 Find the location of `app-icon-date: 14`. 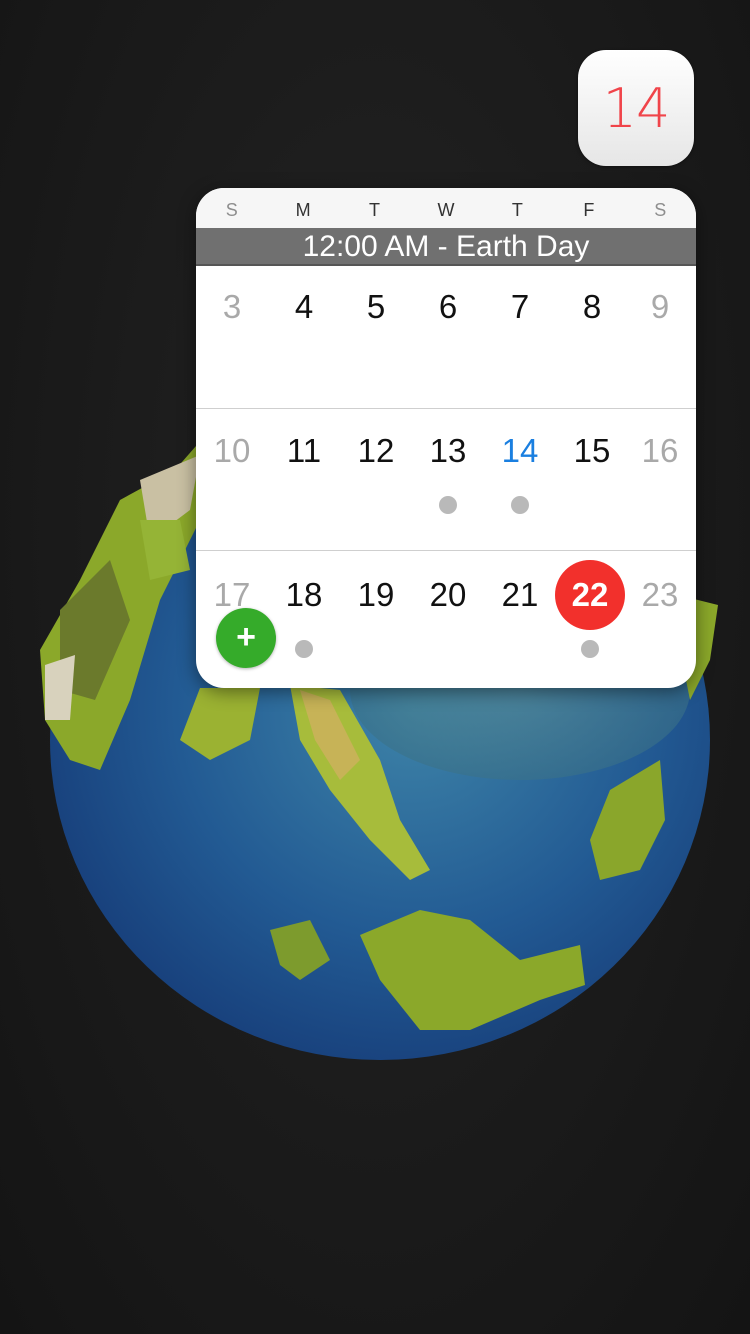

app-icon-date: 14 is located at coordinates (636, 108).